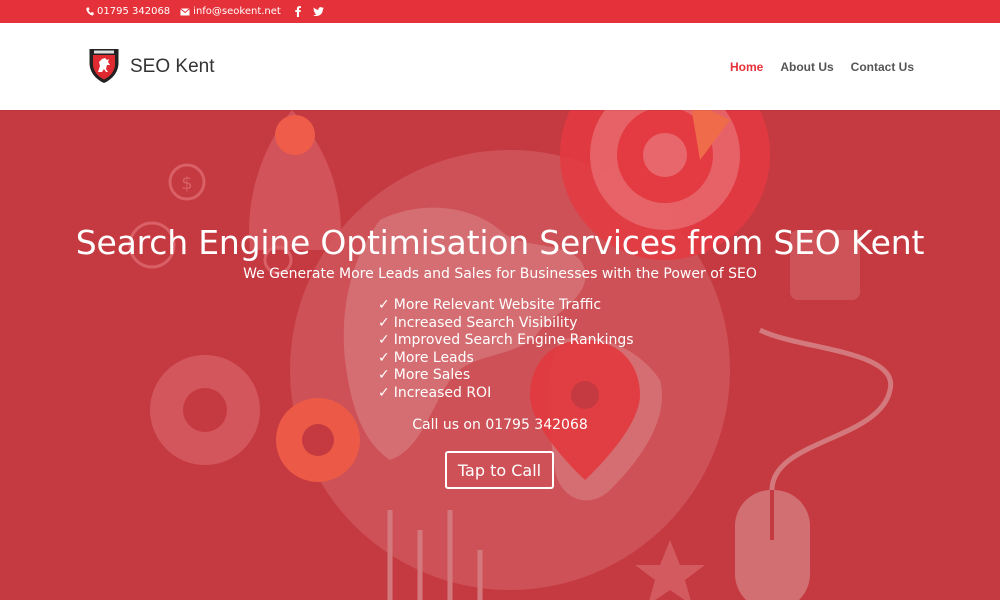  Describe the element at coordinates (506, 340) in the screenshot. I see `benefit-item: ✓ Improved Search Engine Rankings` at that location.